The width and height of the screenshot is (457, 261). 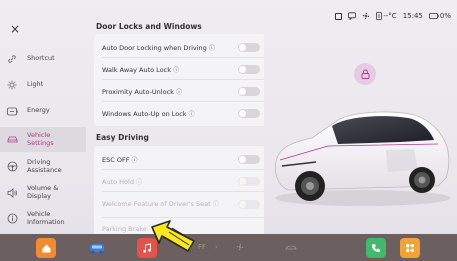 I want to click on setting-row-walk-away-auto-lock: Walk Away Auto Lock ⓘ, so click(x=183, y=69).